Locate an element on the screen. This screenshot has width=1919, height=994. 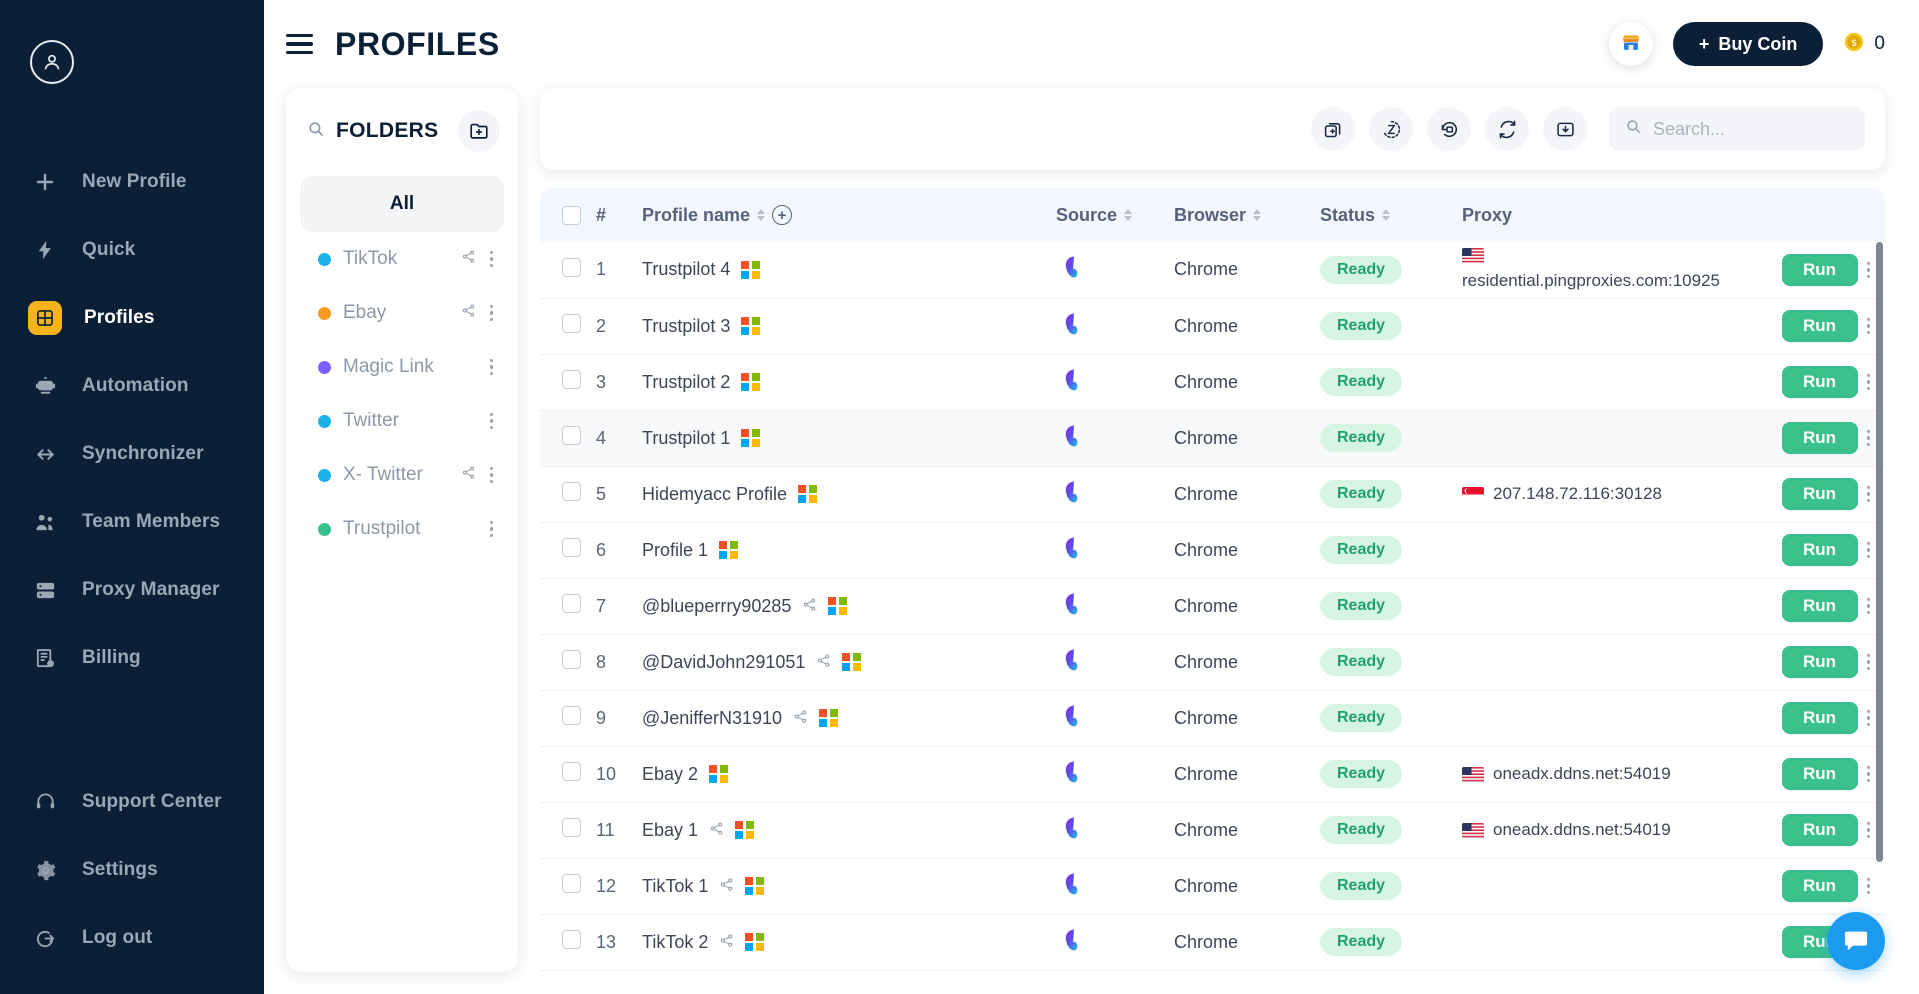
folder-item-twitter: Twitter is located at coordinates (402, 421).